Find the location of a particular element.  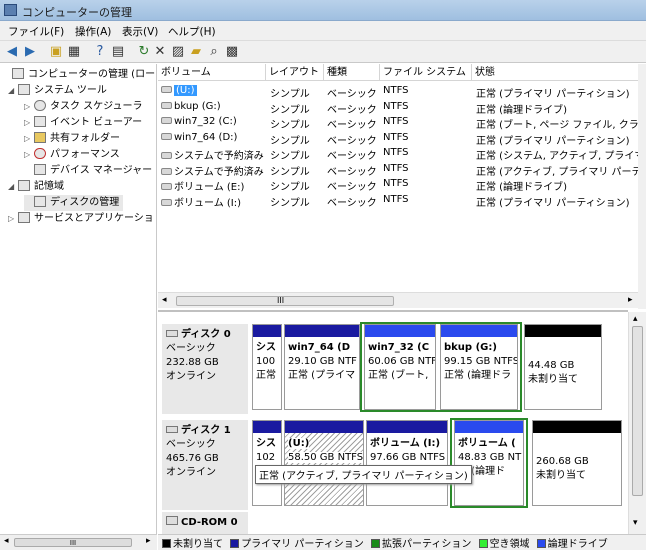

volume-cell-name: win7_64 (D:) is located at coordinates (213, 137).